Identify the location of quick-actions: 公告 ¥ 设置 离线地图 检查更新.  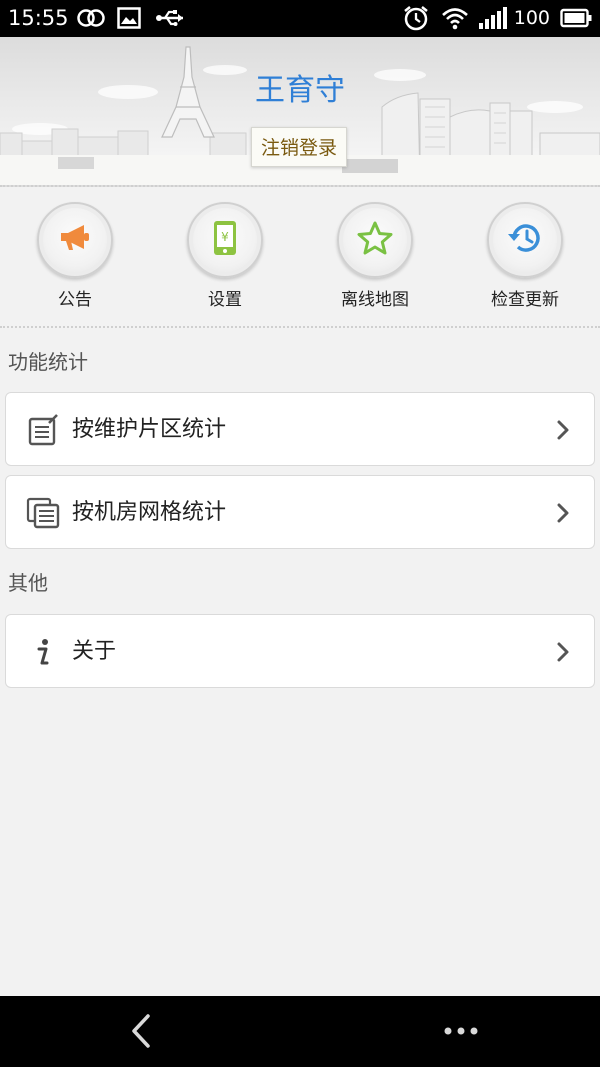
(300, 256).